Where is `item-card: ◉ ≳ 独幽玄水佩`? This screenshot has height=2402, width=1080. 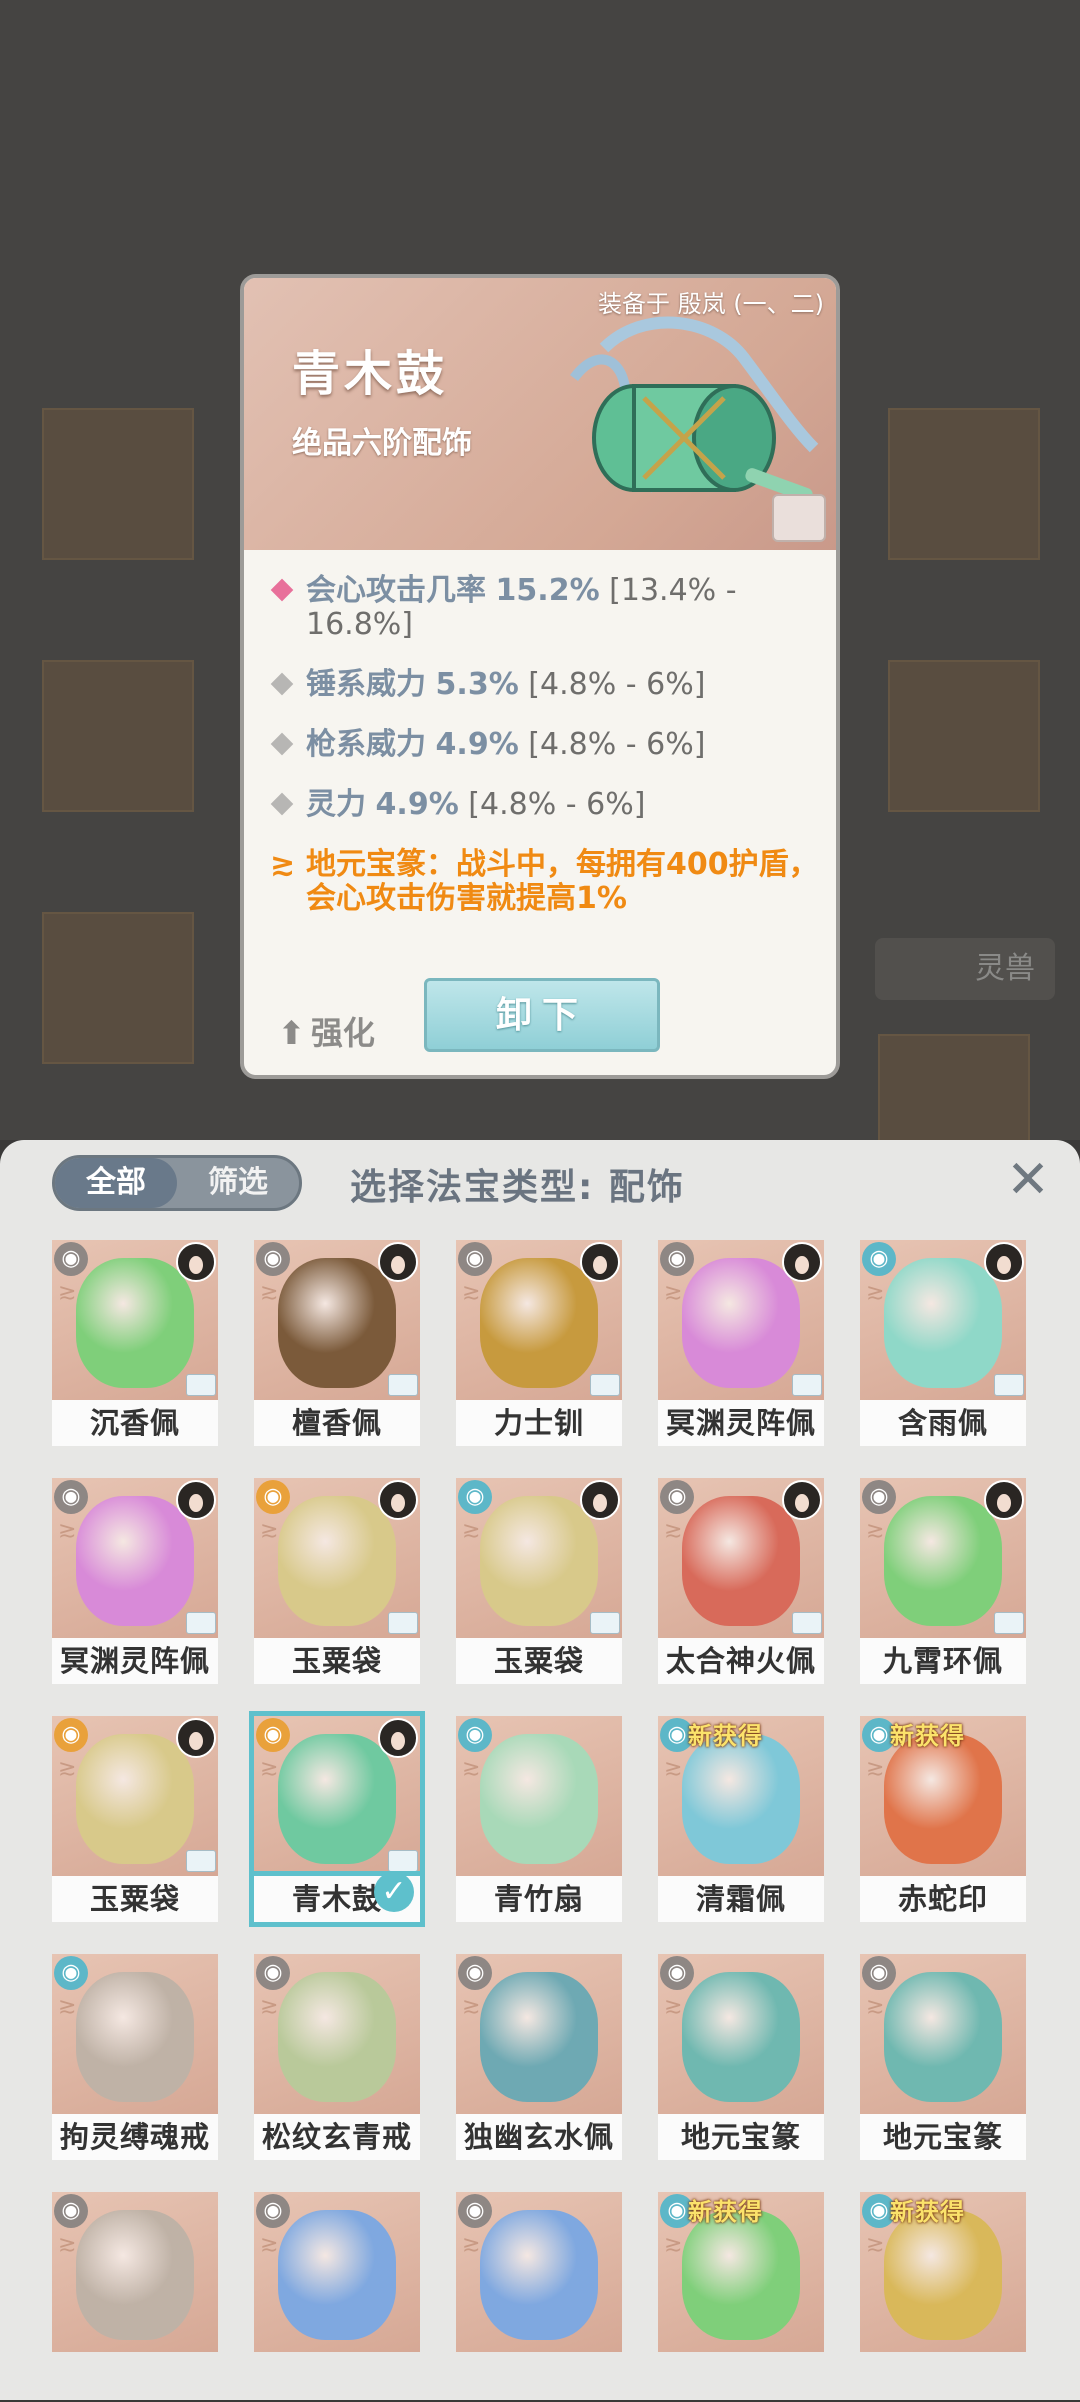
item-card: ◉ ≳ 独幽玄水佩 is located at coordinates (539, 2059).